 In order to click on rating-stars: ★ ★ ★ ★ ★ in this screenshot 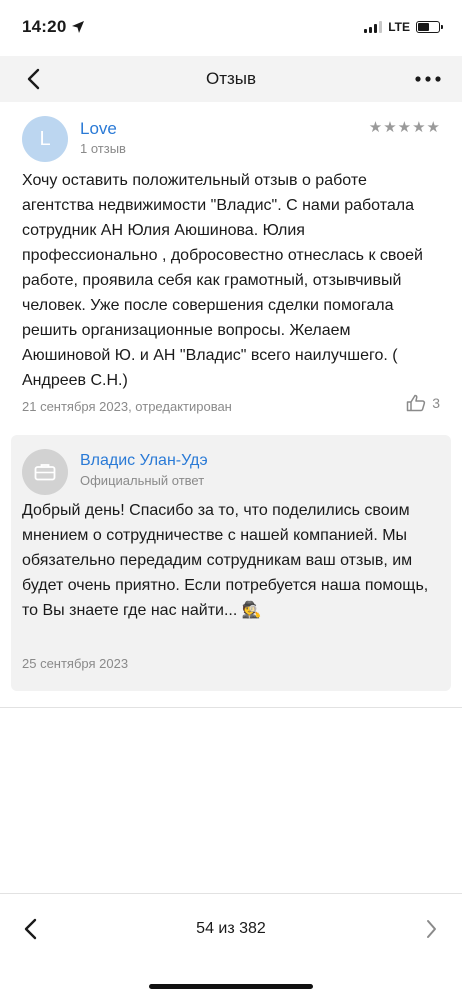, I will do `click(404, 127)`.